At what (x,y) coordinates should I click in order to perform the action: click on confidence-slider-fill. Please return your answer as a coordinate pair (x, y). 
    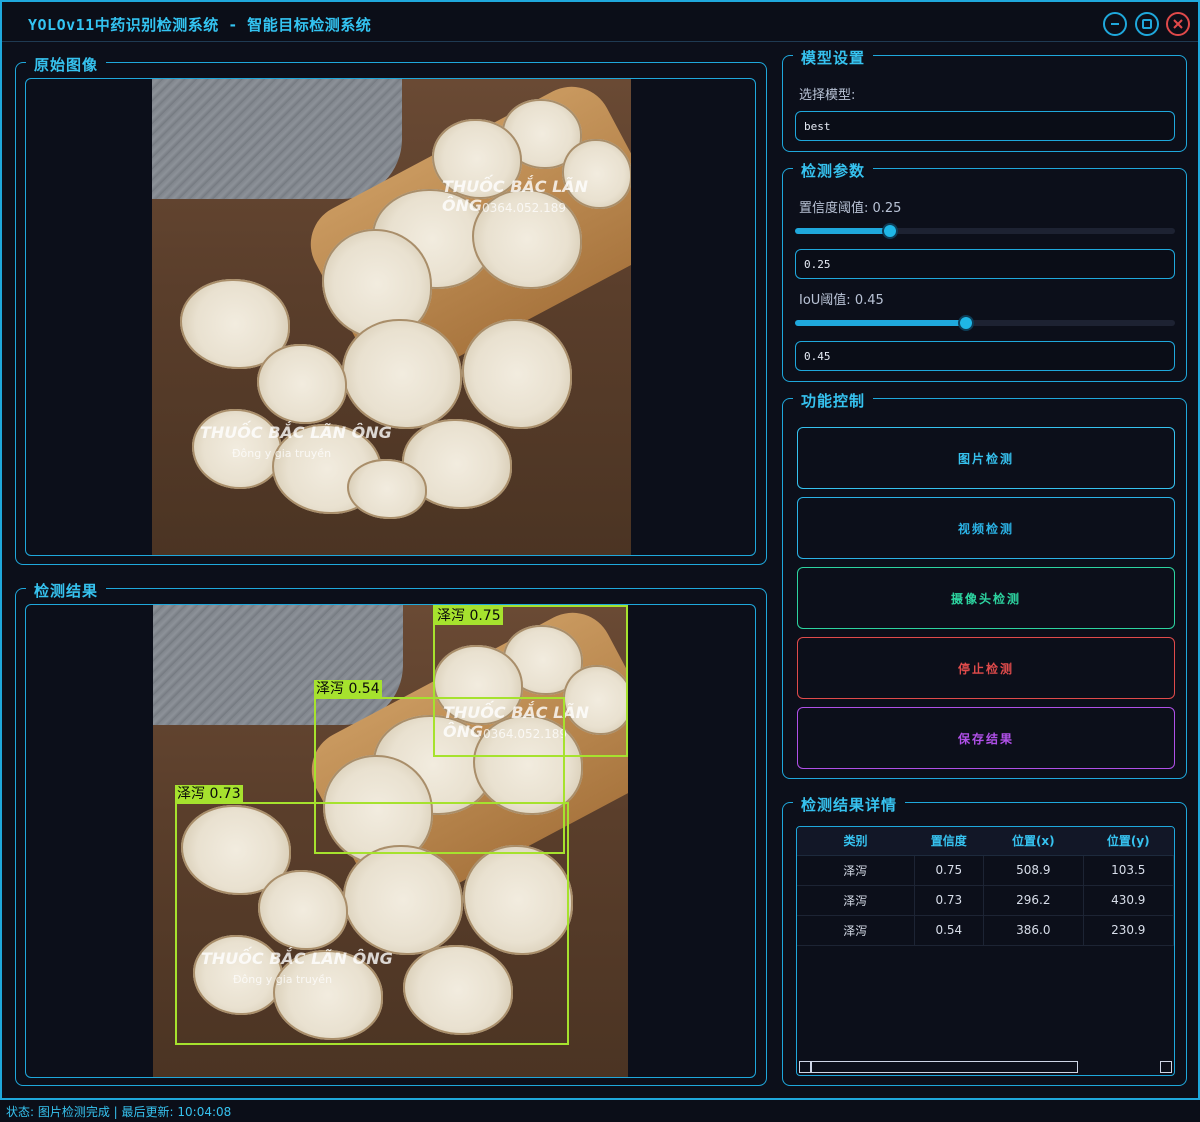
    Looking at the image, I should click on (842, 231).